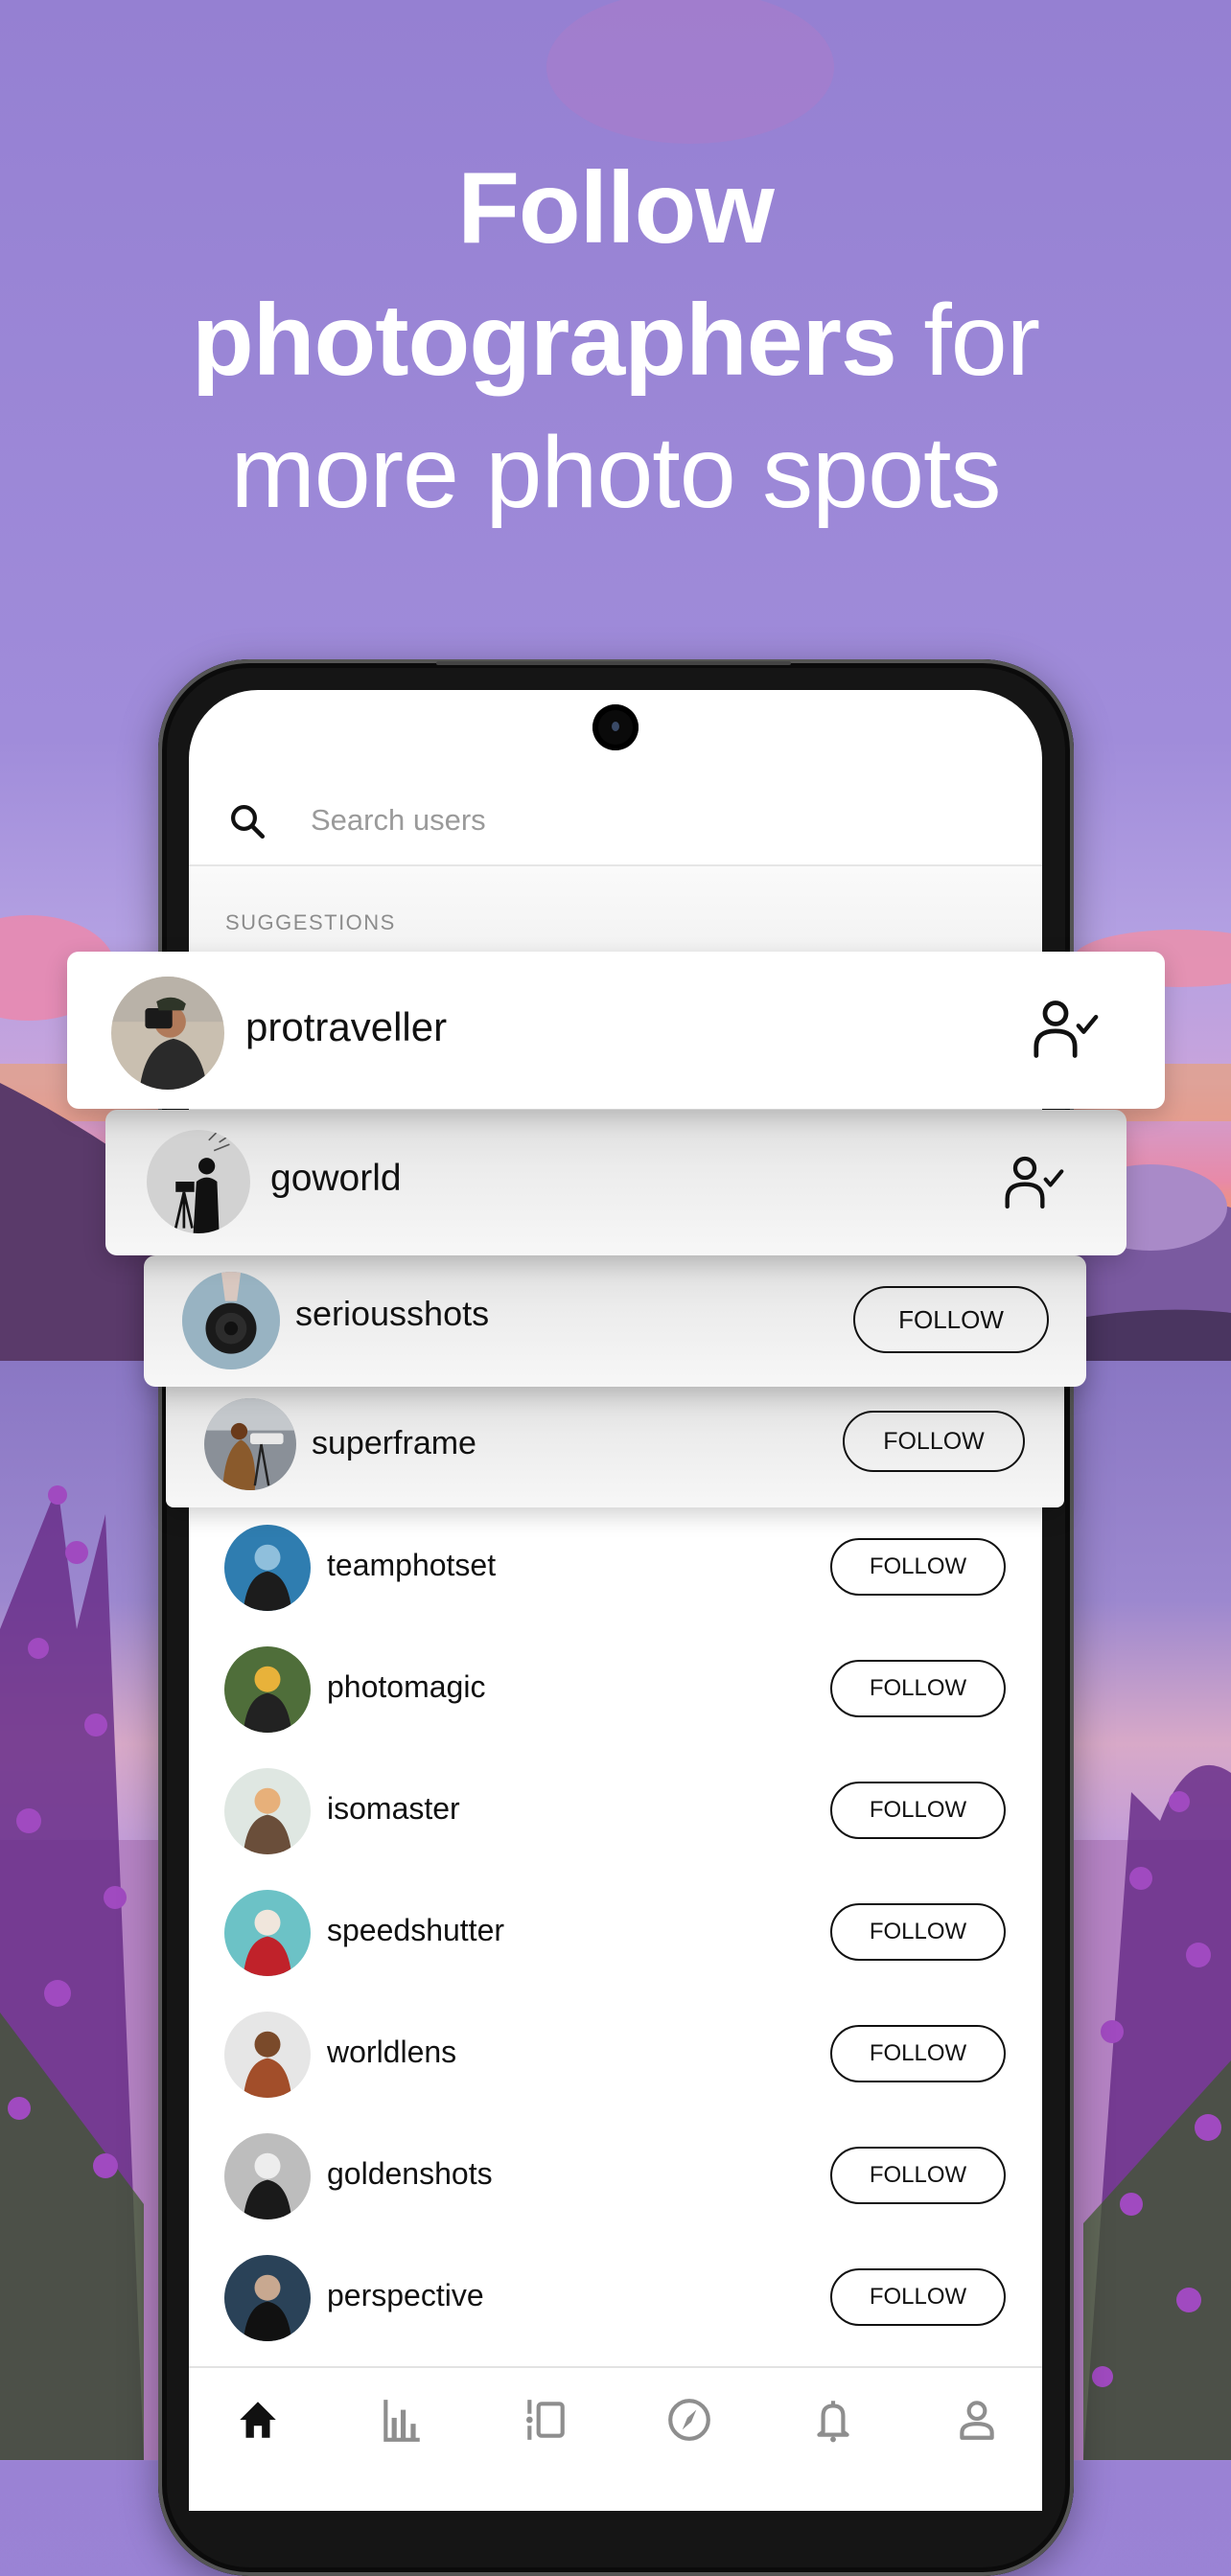 The height and width of the screenshot is (2576, 1231). Describe the element at coordinates (392, 1313) in the screenshot. I see `username: seriousshots` at that location.